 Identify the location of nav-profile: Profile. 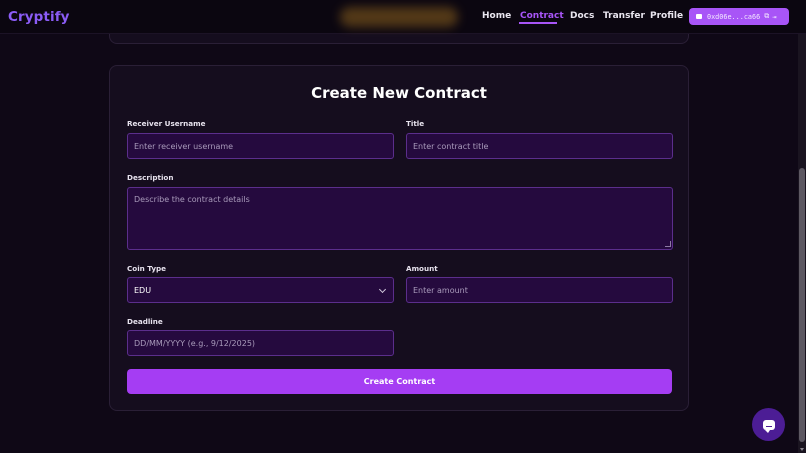
(666, 16).